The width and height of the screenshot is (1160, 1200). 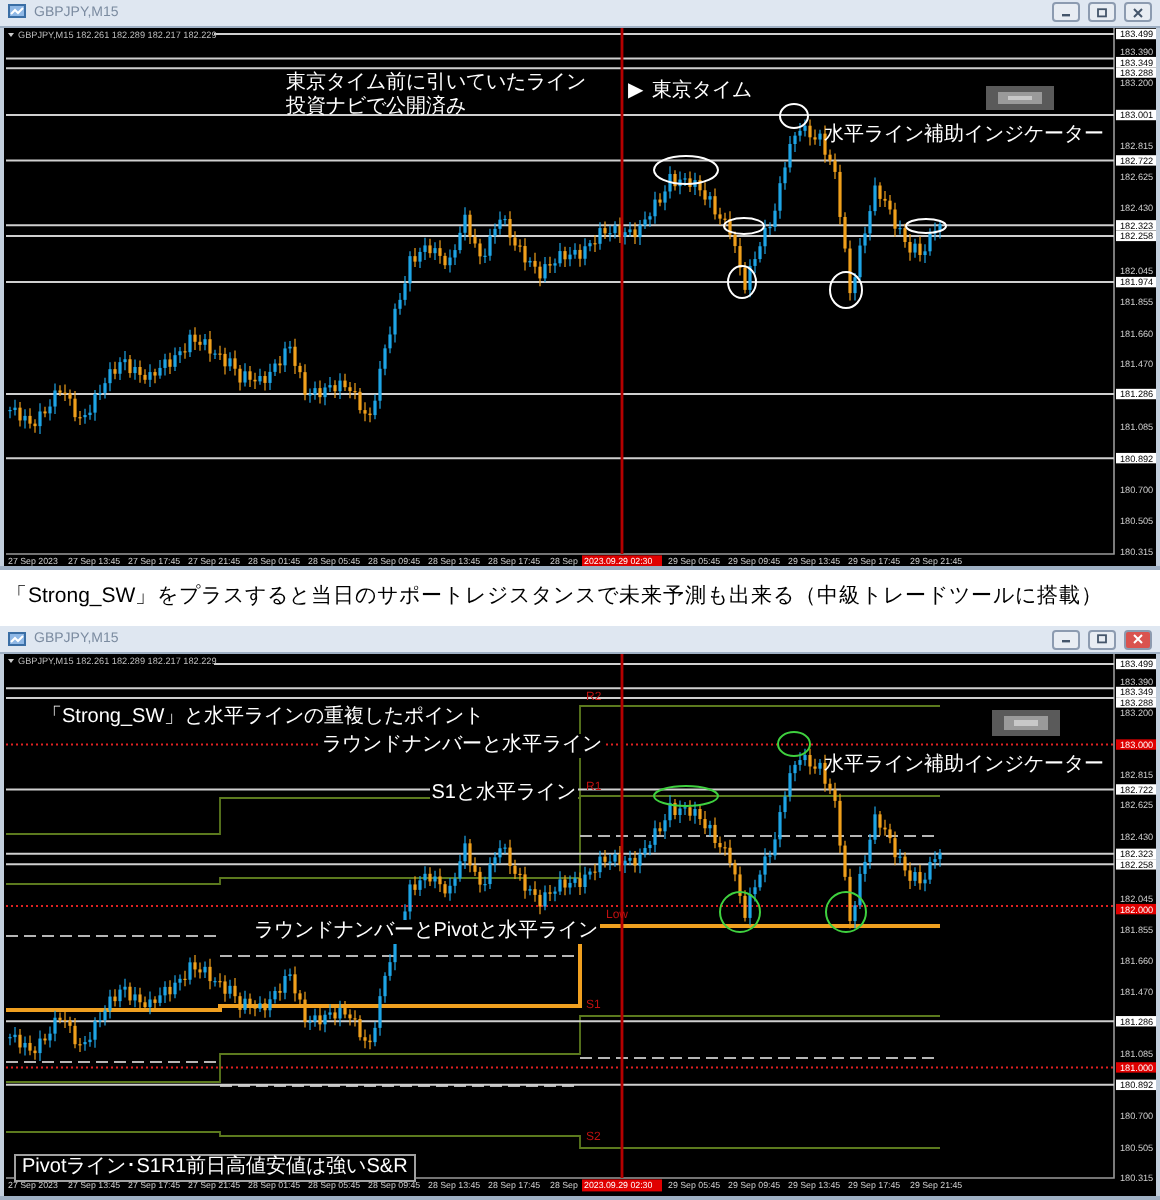 What do you see at coordinates (436, 95) in the screenshot?
I see `annotation-text: 東京タイム前に引いていたライン 投資ナビで公開済み` at bounding box center [436, 95].